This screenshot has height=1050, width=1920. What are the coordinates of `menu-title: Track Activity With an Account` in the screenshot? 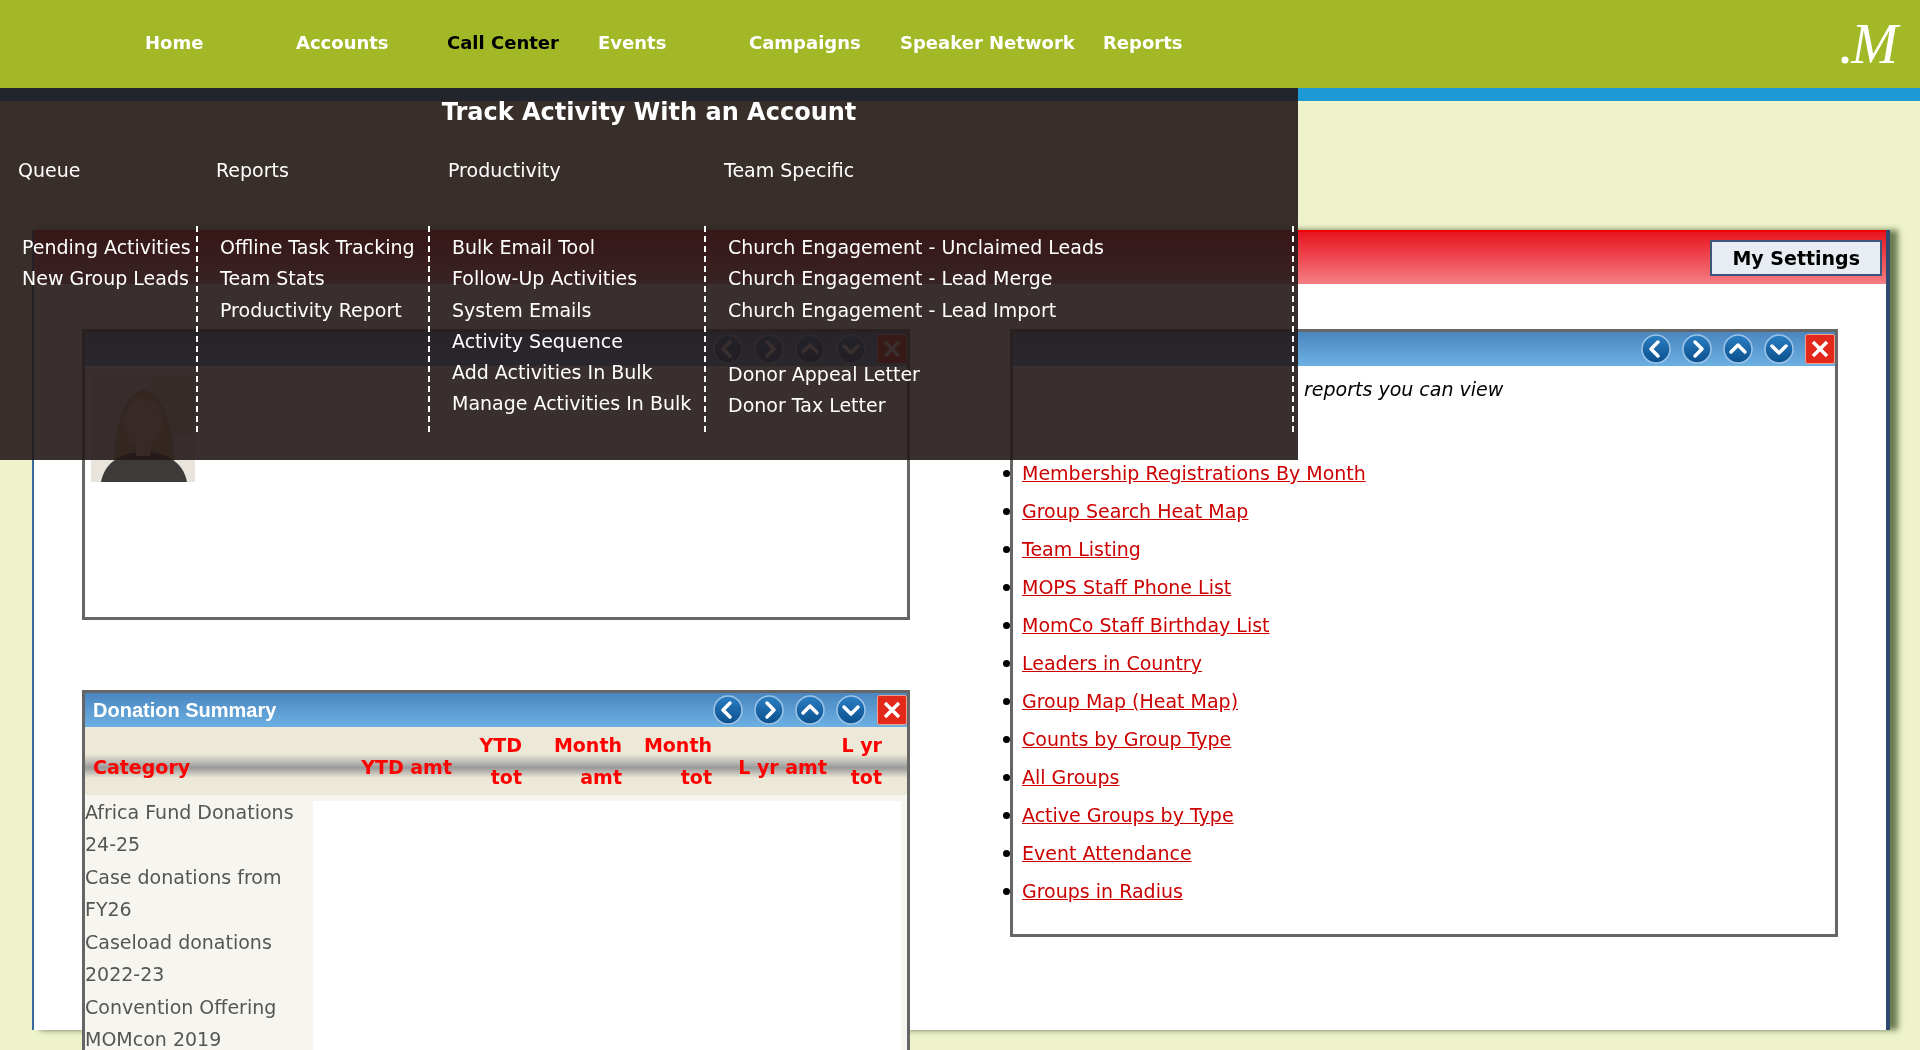 It's located at (649, 112).